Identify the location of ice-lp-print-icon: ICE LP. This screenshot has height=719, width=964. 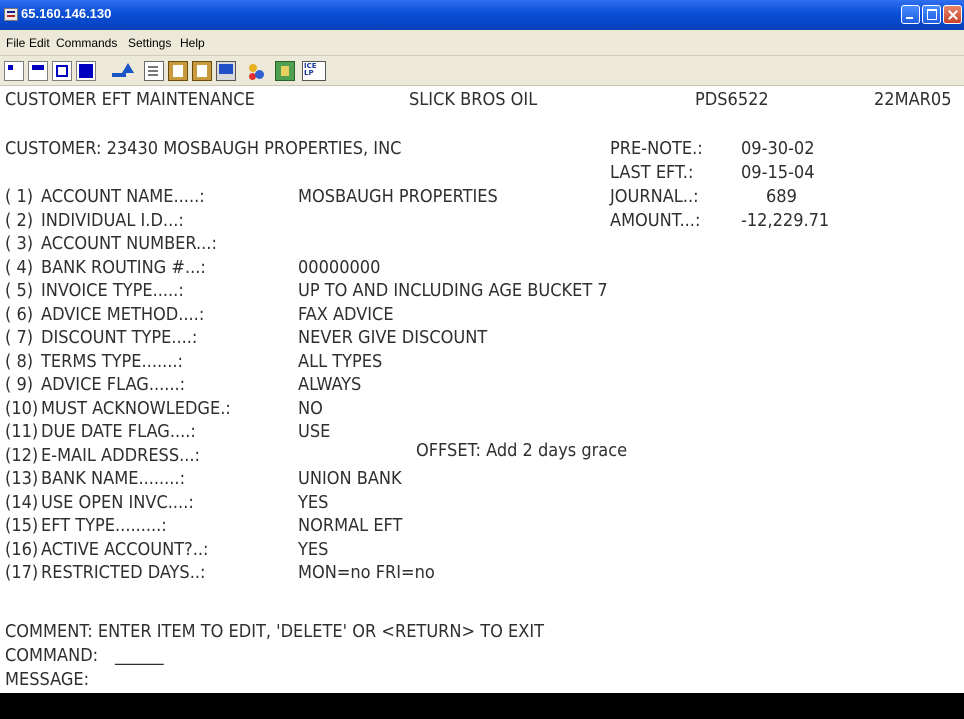
(314, 71).